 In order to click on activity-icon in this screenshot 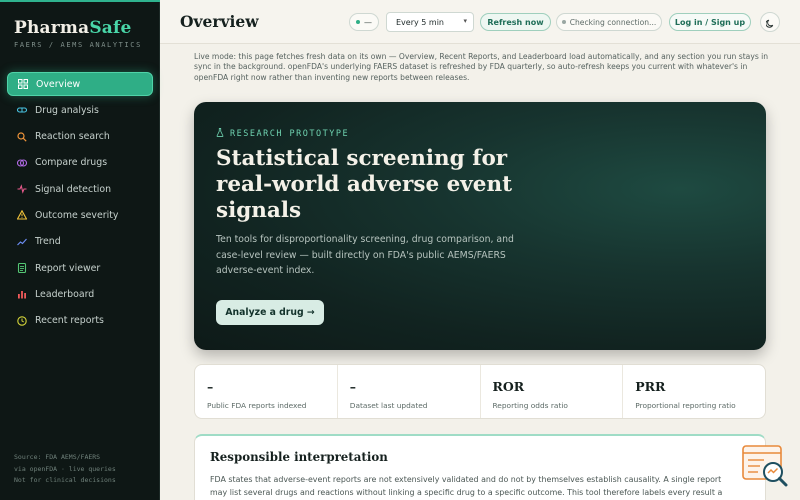, I will do `click(22, 189)`.